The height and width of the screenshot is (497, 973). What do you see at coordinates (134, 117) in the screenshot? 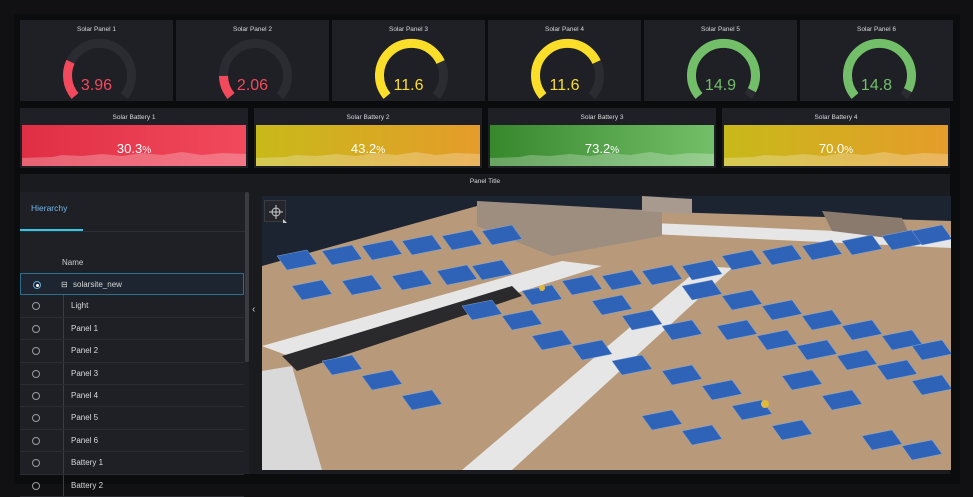
I see `battery-title: Solar Battery 1` at bounding box center [134, 117].